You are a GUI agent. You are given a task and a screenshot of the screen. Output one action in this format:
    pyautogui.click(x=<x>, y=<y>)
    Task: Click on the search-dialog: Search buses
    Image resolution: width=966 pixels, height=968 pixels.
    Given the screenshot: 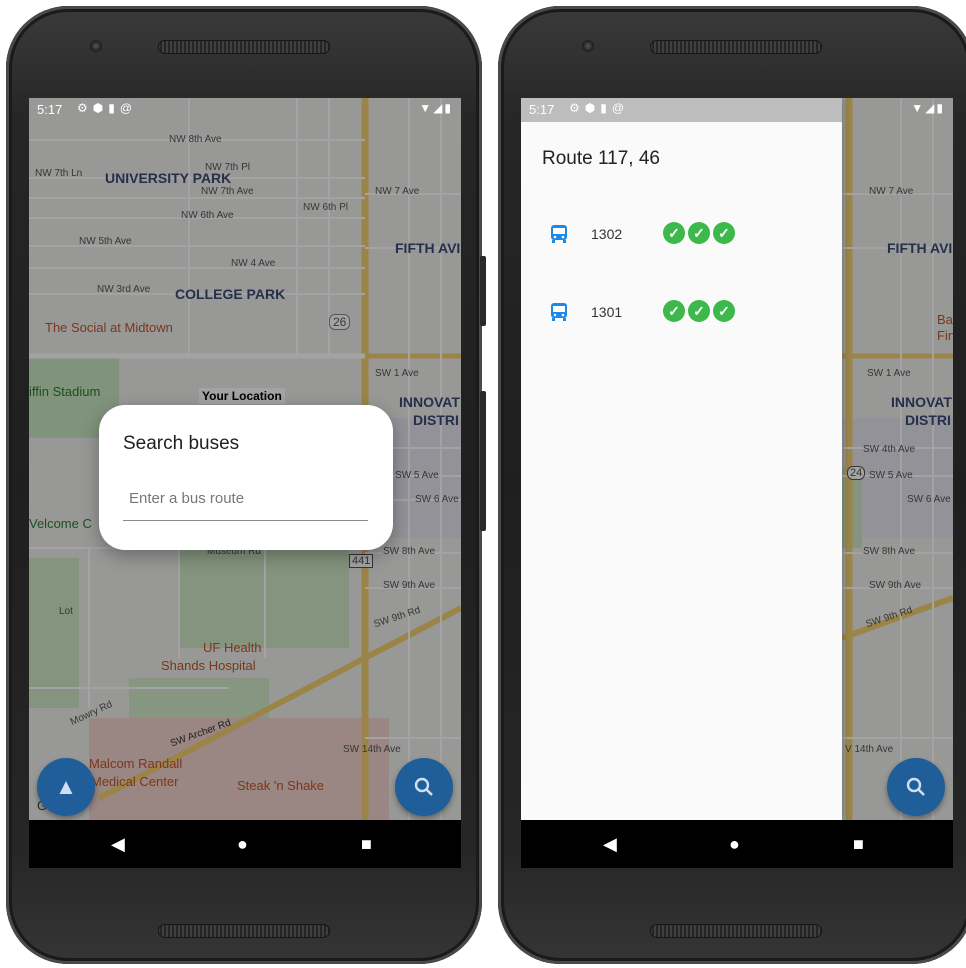 What is the action you would take?
    pyautogui.click(x=246, y=477)
    